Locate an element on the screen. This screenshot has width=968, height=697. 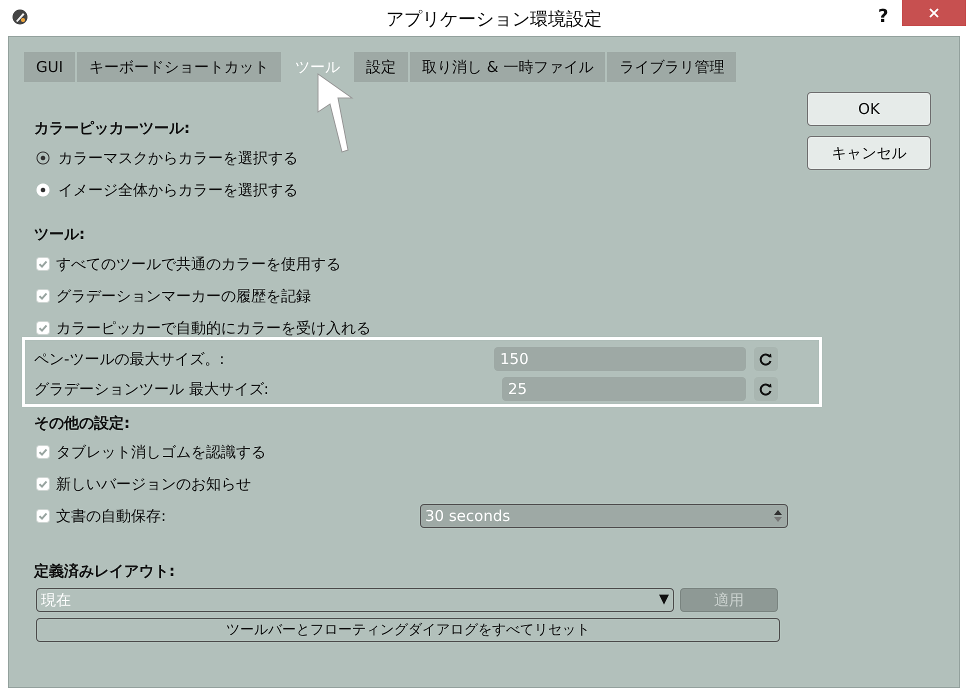
dropdown-value: 現在 is located at coordinates (56, 600).